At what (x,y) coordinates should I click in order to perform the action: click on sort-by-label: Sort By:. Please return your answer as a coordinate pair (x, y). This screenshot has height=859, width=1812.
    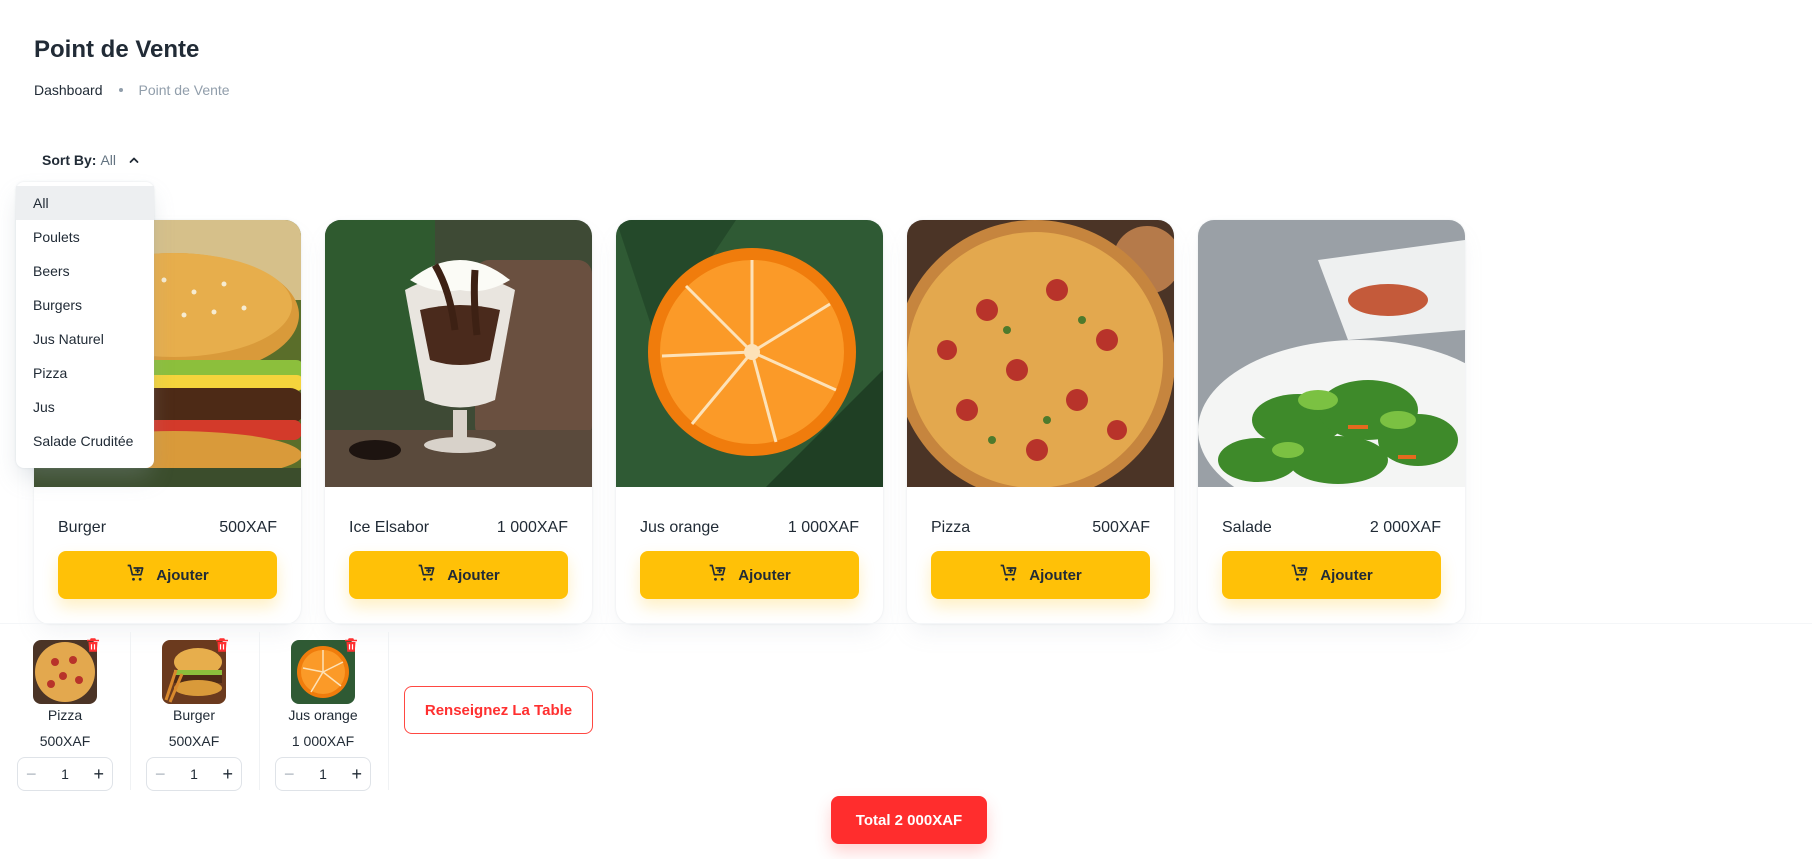
    Looking at the image, I should click on (69, 160).